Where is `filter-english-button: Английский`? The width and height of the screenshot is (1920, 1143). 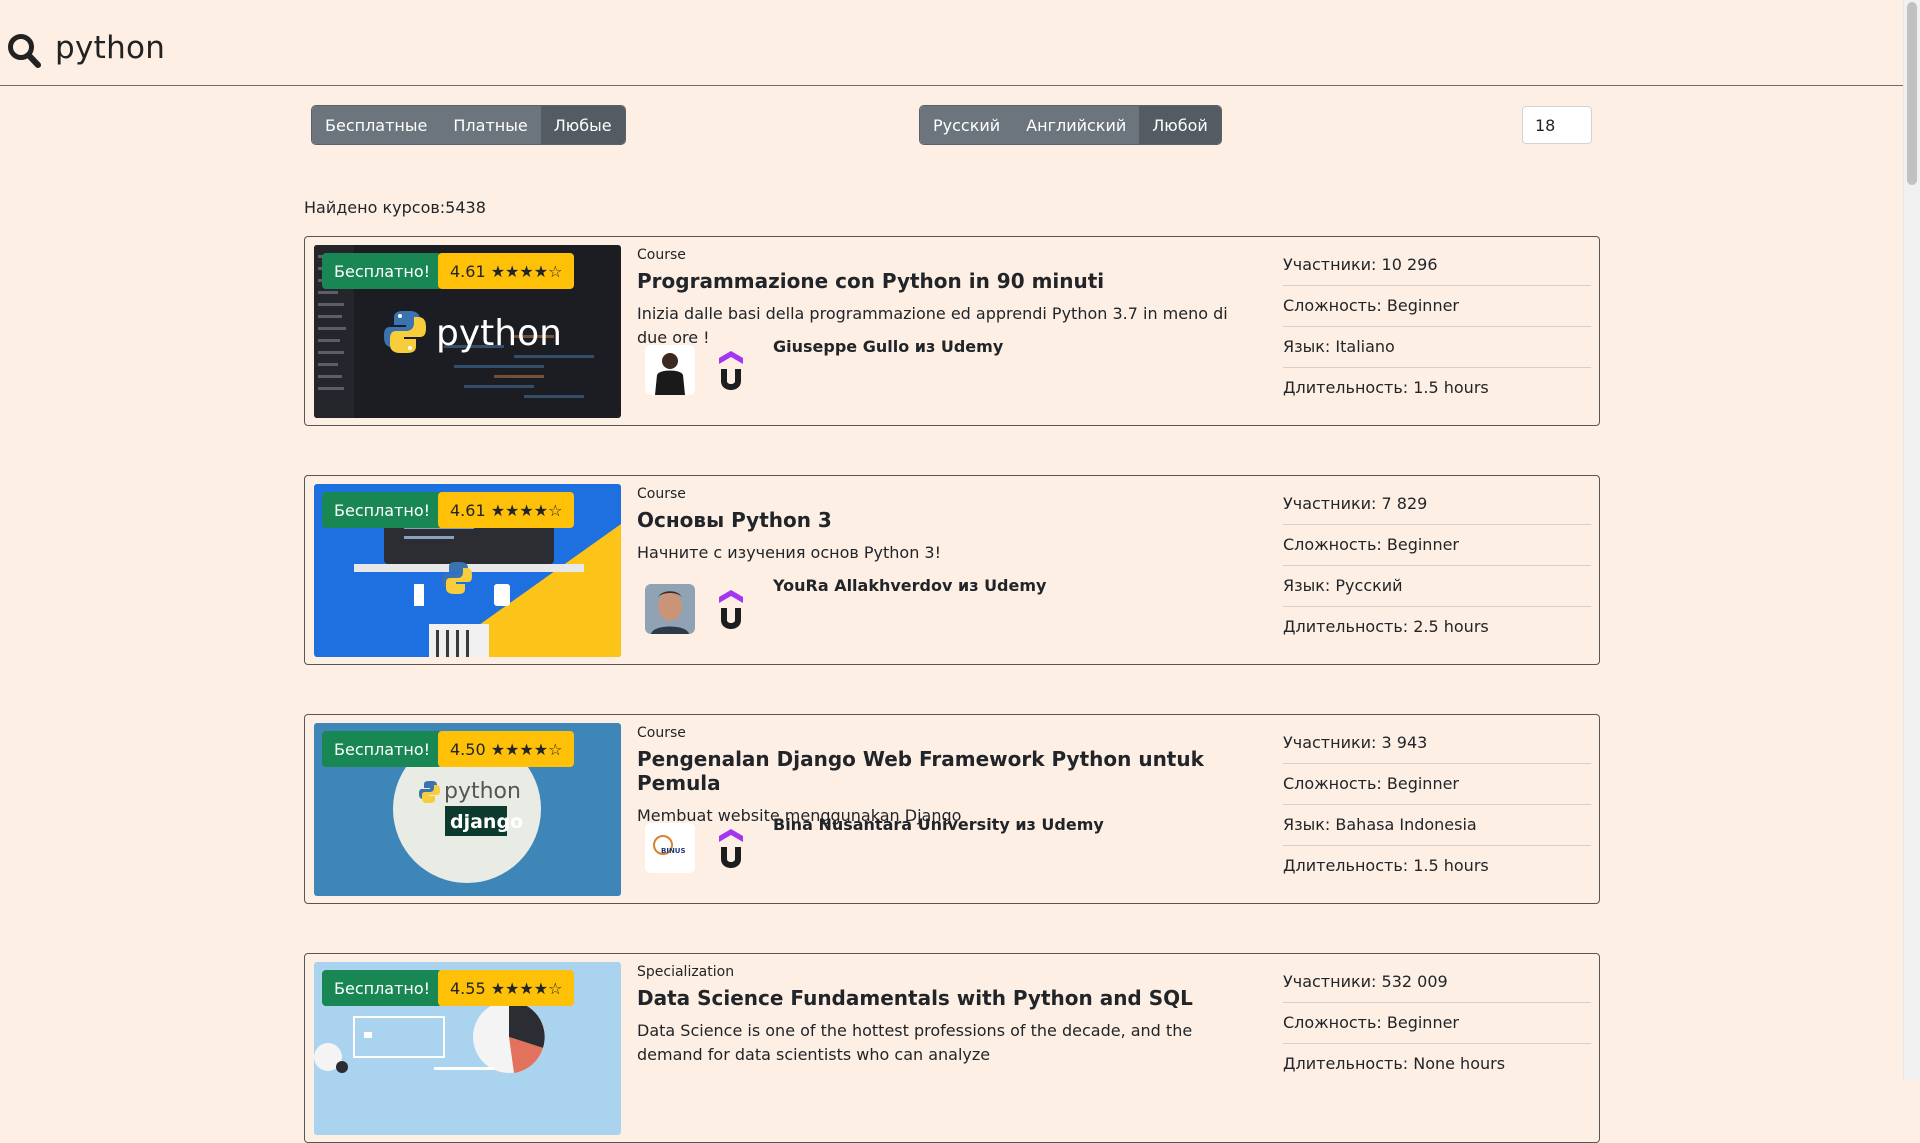 filter-english-button: Английский is located at coordinates (1076, 125).